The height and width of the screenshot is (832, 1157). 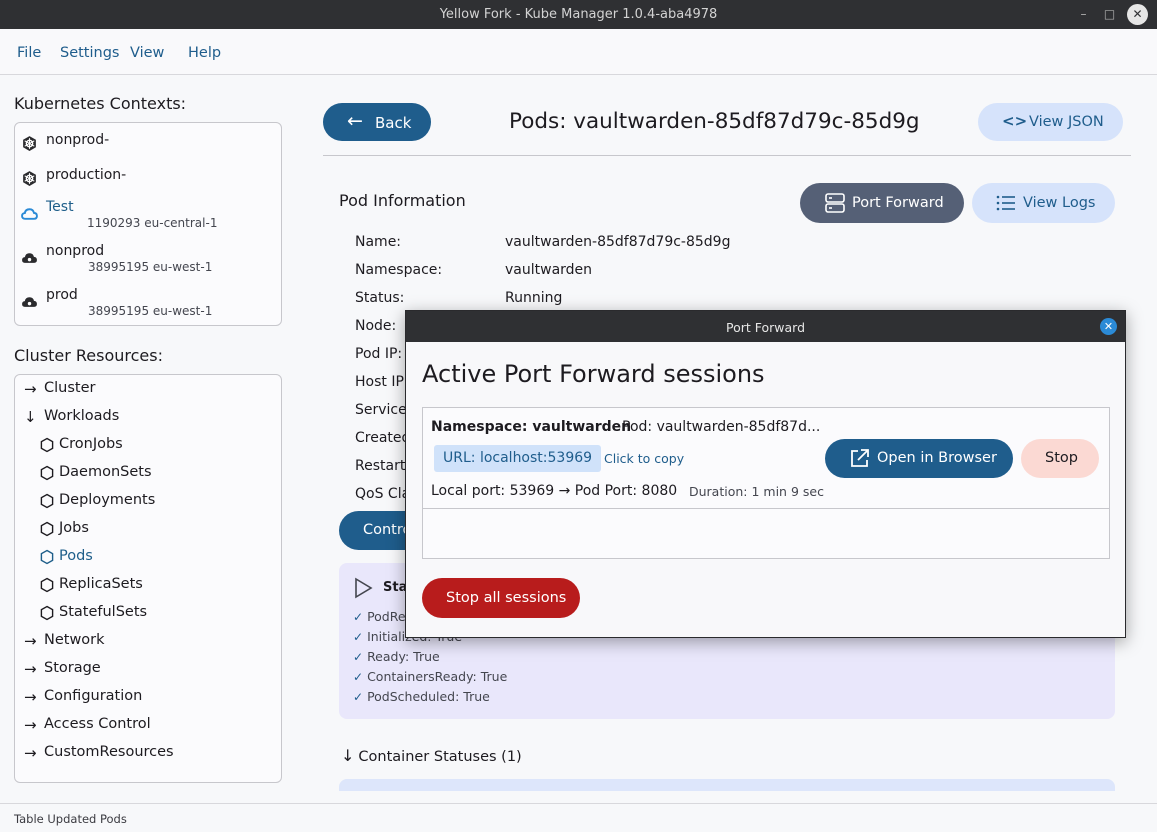 I want to click on session-url: URL: localhost:53969, so click(x=518, y=458).